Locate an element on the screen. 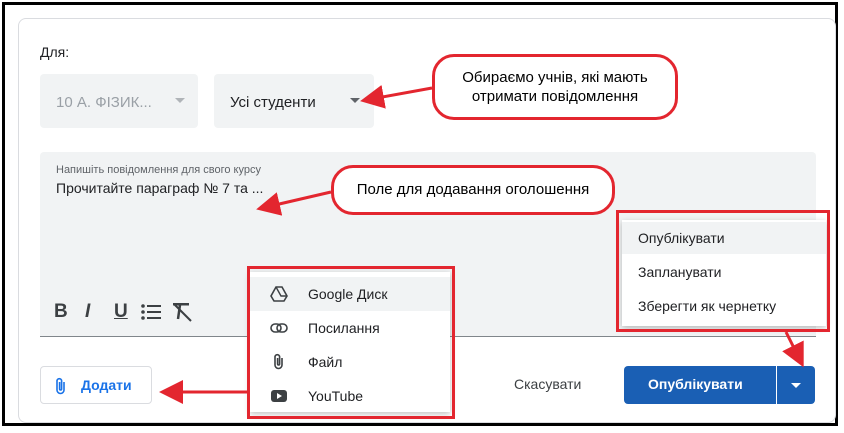 Image resolution: width=844 pixels, height=433 pixels. arrow-to-students-select is located at coordinates (396, 96).